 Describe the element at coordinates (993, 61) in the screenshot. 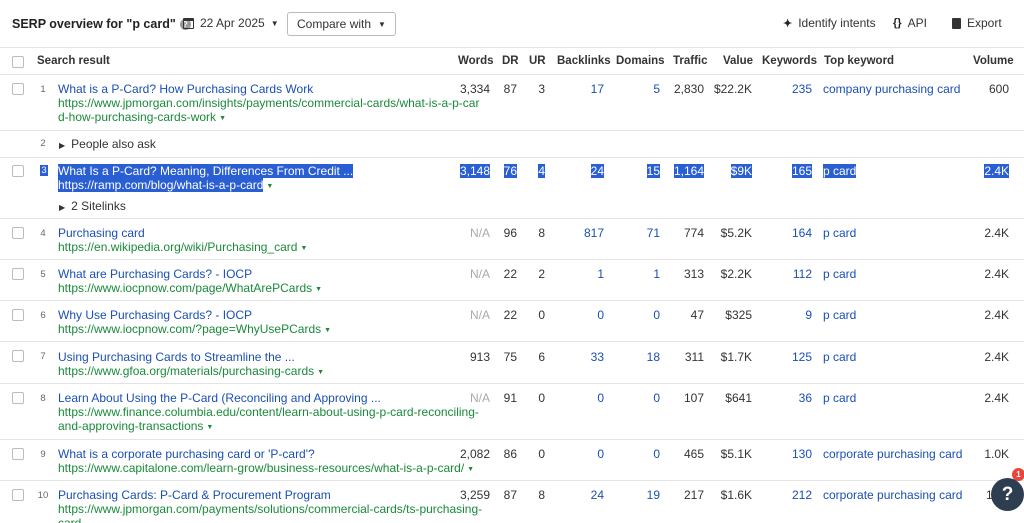

I see `col-volume: Volume` at that location.